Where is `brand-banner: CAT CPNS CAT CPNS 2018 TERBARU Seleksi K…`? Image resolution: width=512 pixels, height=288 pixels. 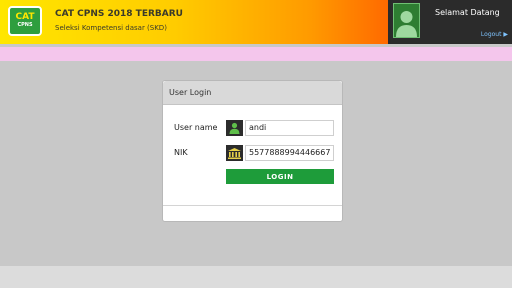
brand-banner: CAT CPNS CAT CPNS 2018 TERBARU Seleksi K… is located at coordinates (194, 22).